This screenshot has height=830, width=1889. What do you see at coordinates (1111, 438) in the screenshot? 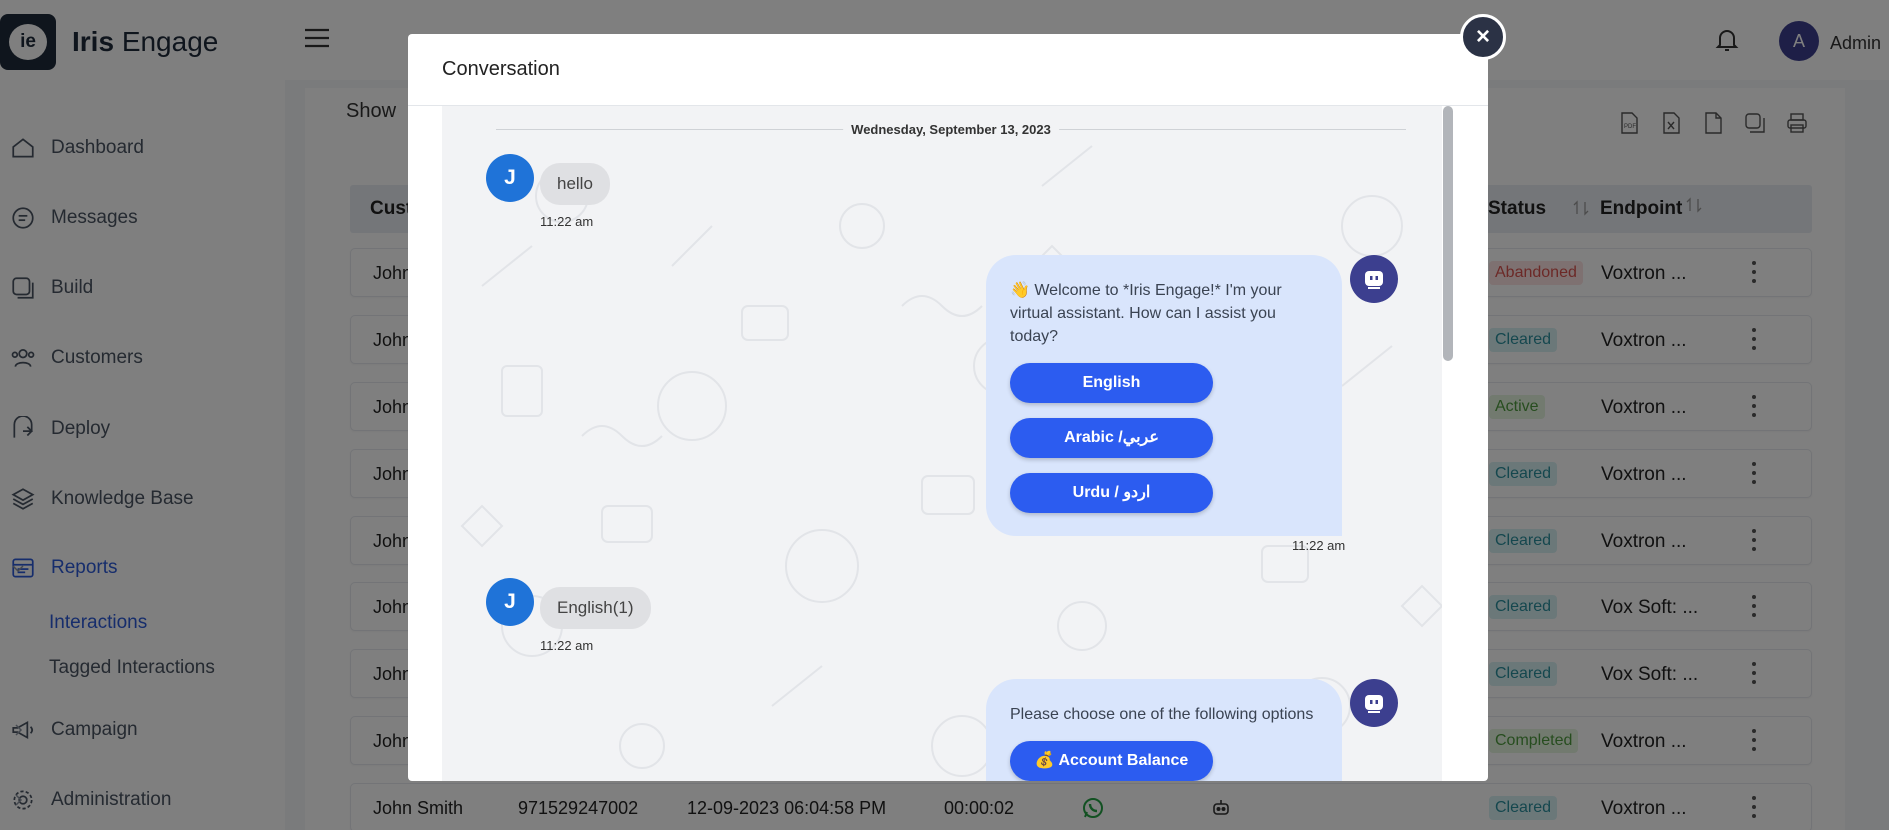
I see `option-button-arabic: Arabic /عربي` at bounding box center [1111, 438].